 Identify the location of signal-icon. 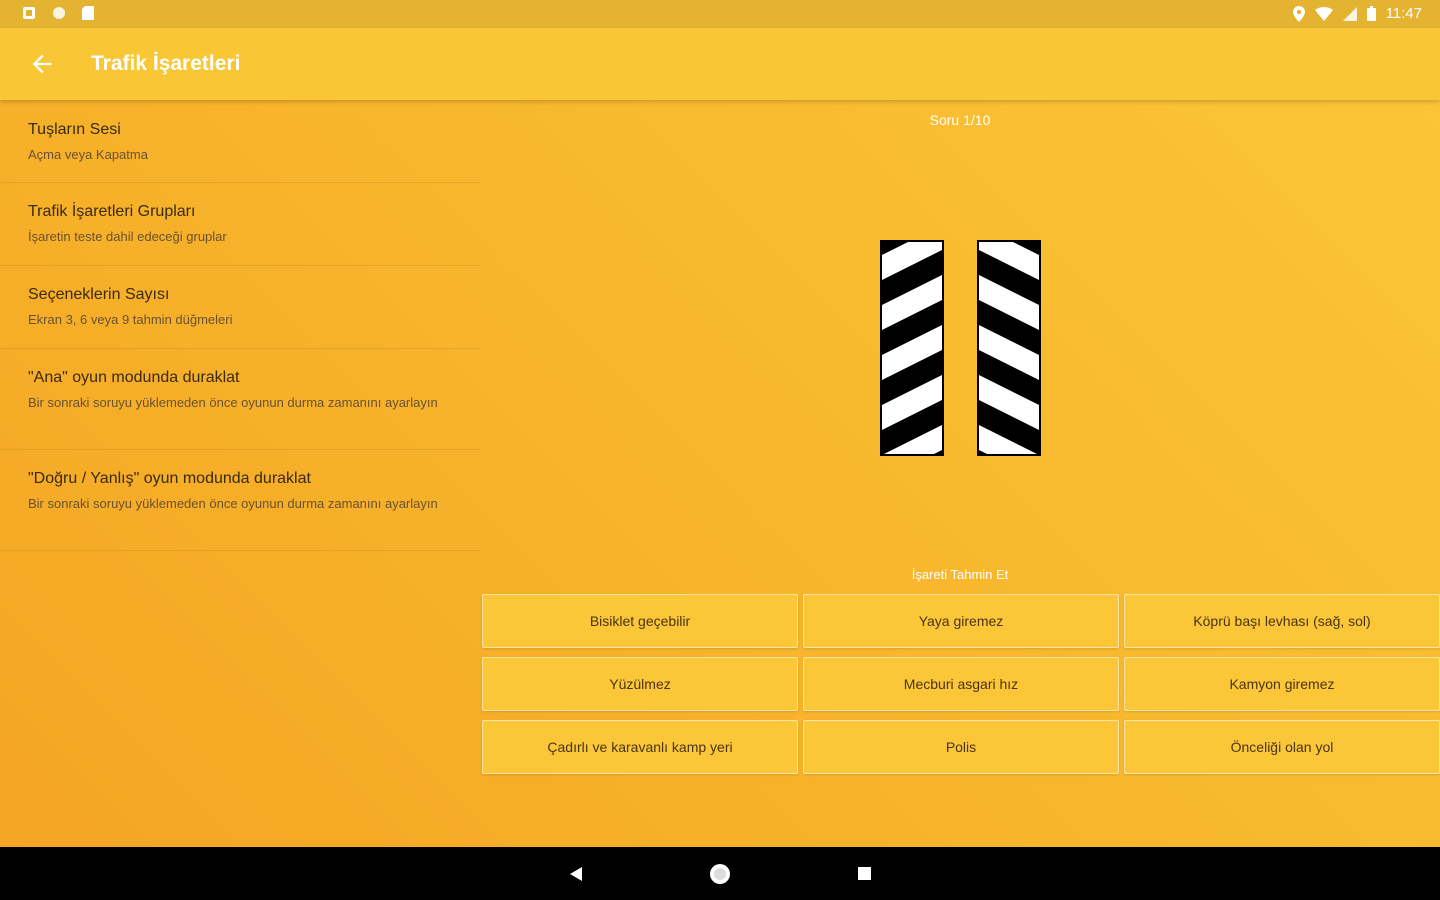
(1349, 13).